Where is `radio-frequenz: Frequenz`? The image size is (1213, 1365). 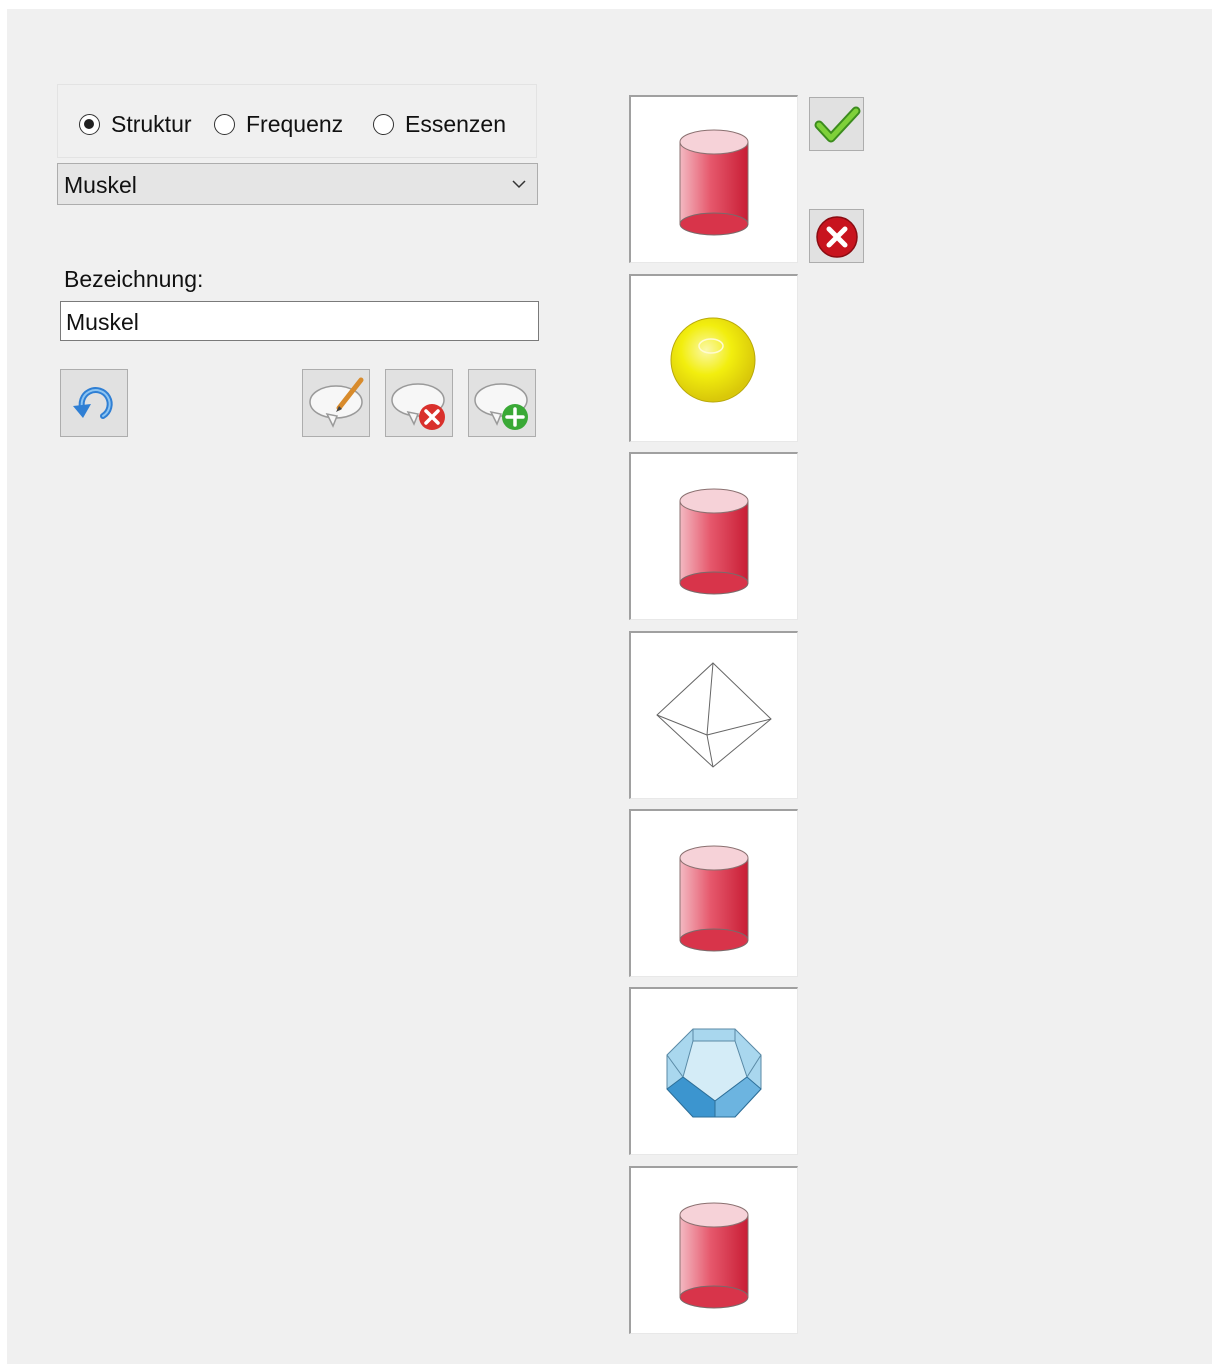
radio-frequenz: Frequenz is located at coordinates (278, 124).